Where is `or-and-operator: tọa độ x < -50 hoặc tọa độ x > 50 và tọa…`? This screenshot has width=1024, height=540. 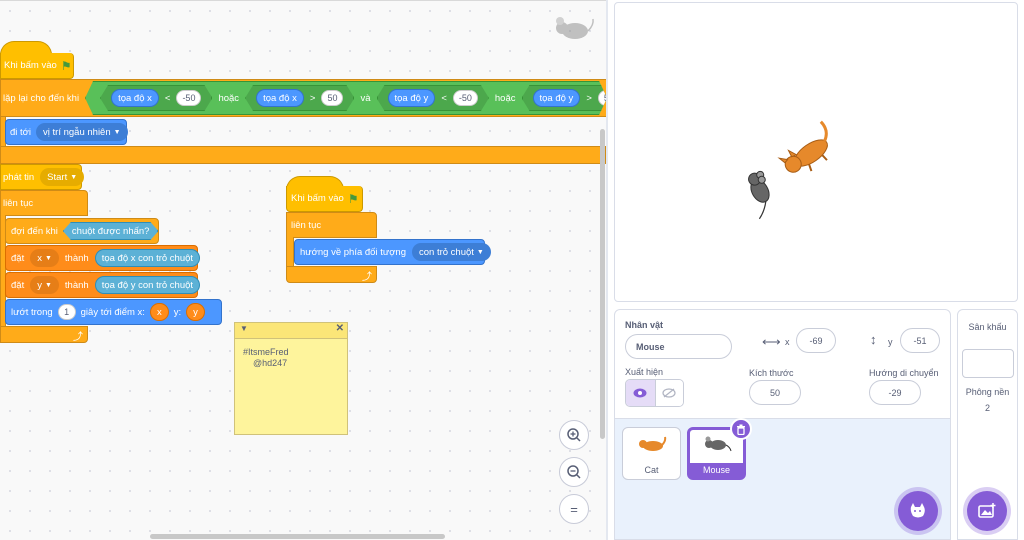 or-and-operator: tọa độ x < -50 hoặc tọa độ x > 50 và tọa… is located at coordinates (346, 98).